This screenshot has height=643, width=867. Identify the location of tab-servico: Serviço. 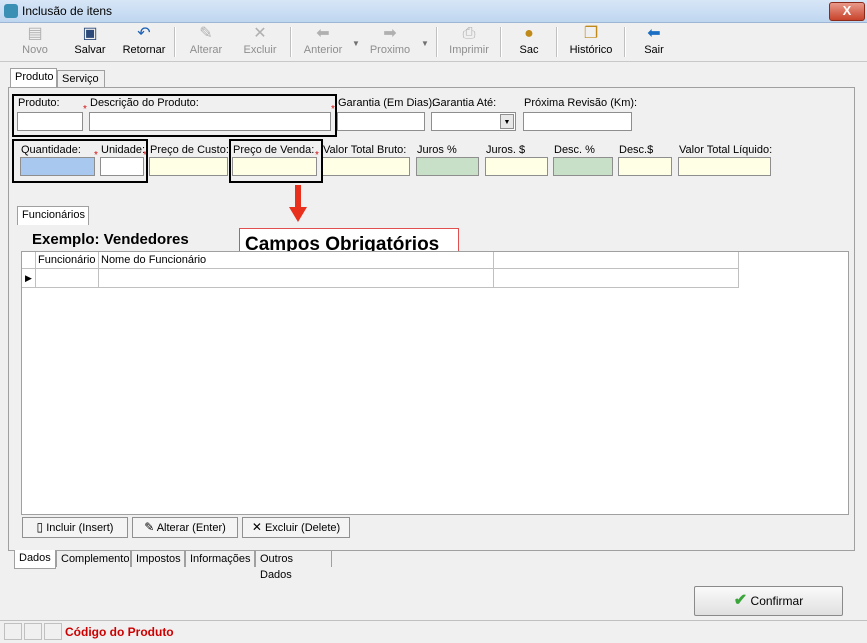
(81, 78).